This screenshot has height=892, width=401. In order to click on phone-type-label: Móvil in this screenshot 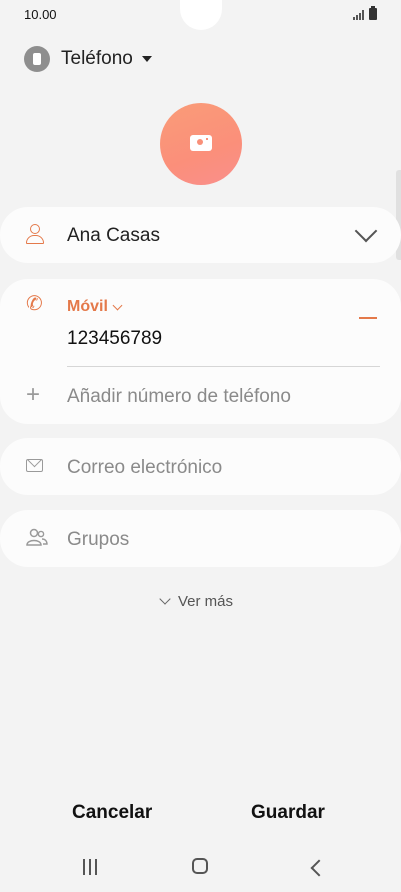, I will do `click(87, 306)`.